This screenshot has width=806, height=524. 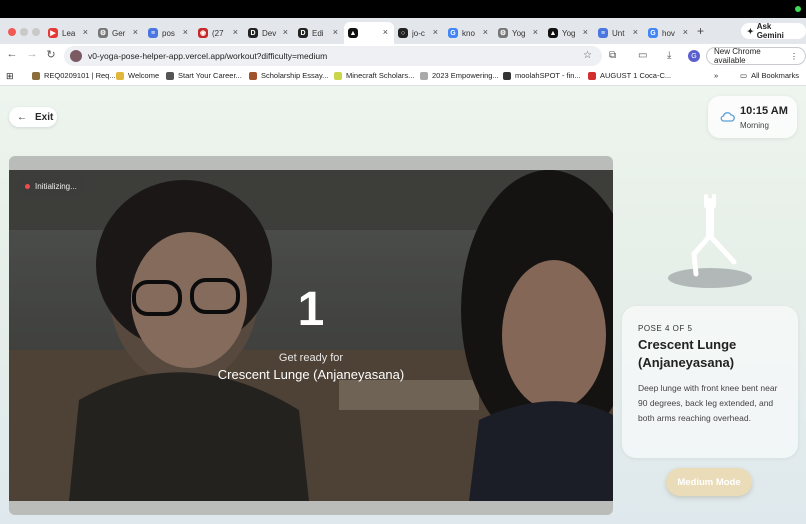 I want to click on more-menu-icon: ⋮, so click(x=794, y=56).